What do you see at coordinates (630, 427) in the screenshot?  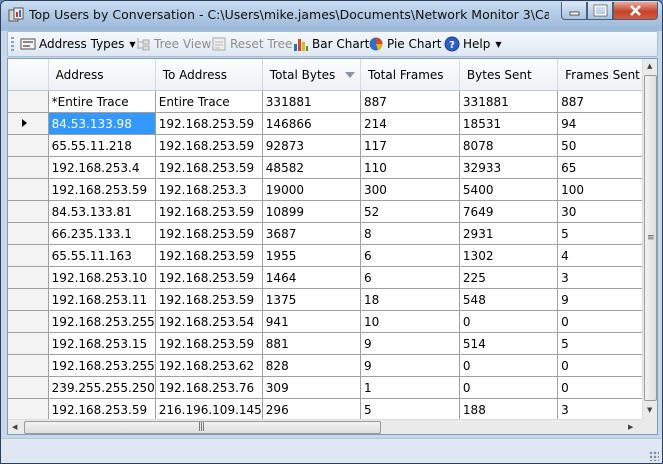 I see `scroll-right-icon: ▶` at bounding box center [630, 427].